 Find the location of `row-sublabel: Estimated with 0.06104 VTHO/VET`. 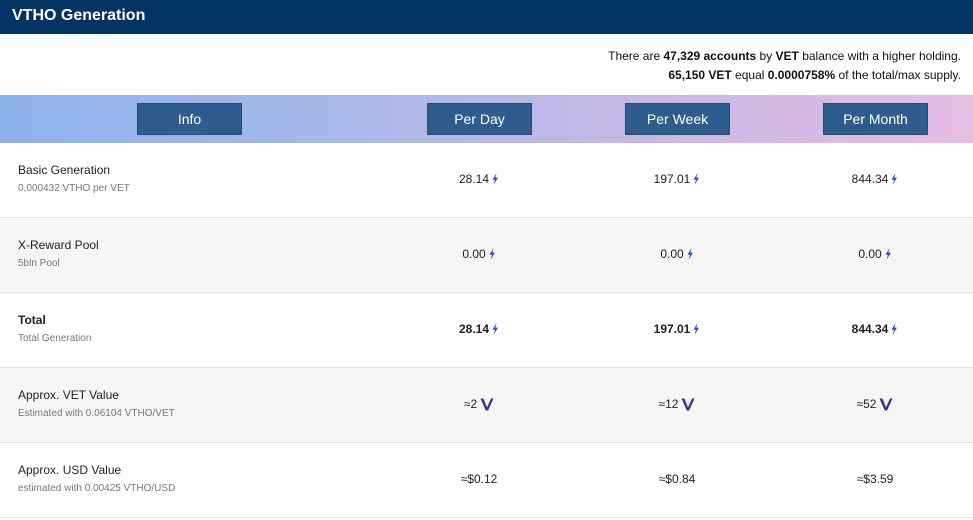

row-sublabel: Estimated with 0.06104 VTHO/VET is located at coordinates (96, 413).